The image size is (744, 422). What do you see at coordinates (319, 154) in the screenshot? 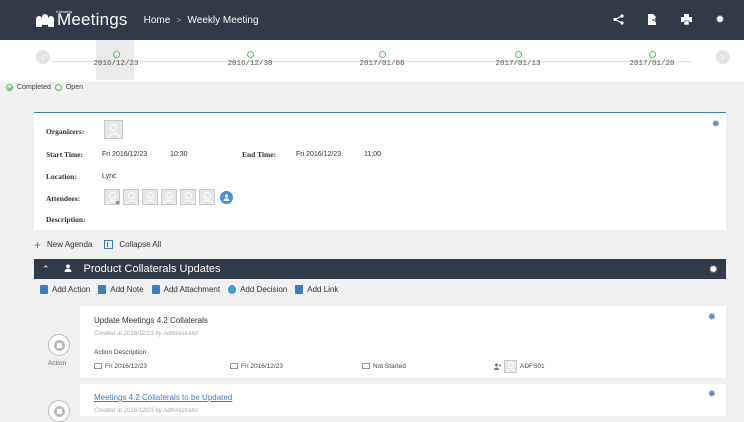
I see `end-date-value: Fri 2016/12/23` at bounding box center [319, 154].